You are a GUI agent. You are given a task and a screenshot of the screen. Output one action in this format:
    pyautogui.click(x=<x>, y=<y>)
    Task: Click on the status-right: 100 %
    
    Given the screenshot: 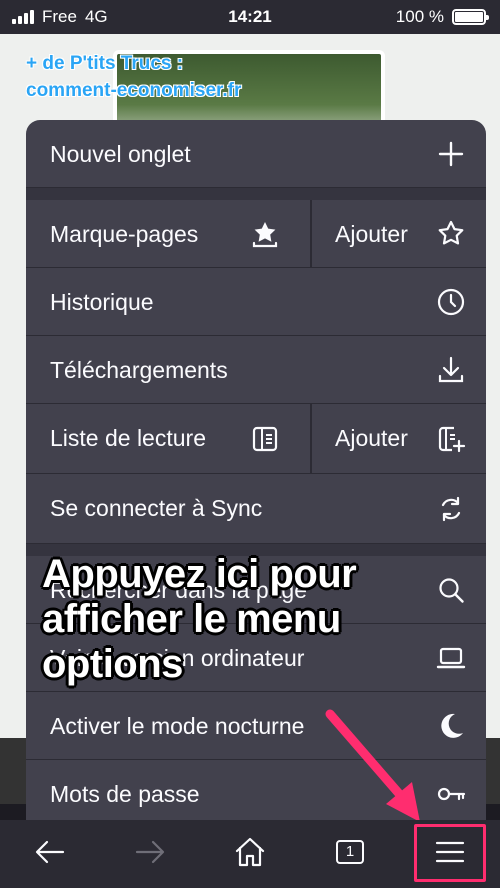 What is the action you would take?
    pyautogui.click(x=442, y=17)
    